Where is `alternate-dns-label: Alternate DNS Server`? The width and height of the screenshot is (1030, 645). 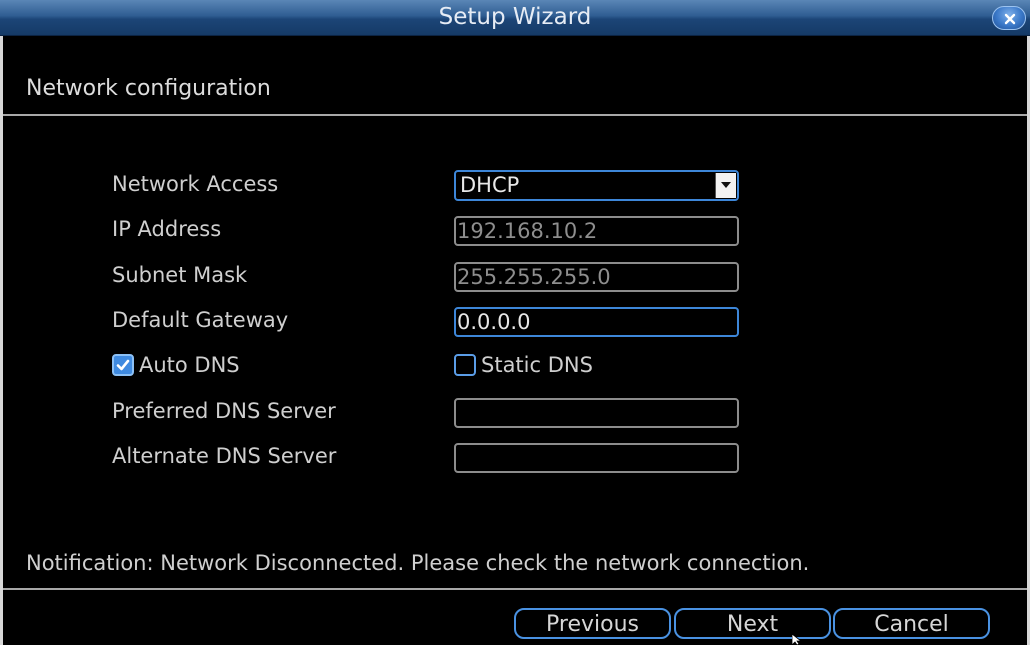 alternate-dns-label: Alternate DNS Server is located at coordinates (224, 456).